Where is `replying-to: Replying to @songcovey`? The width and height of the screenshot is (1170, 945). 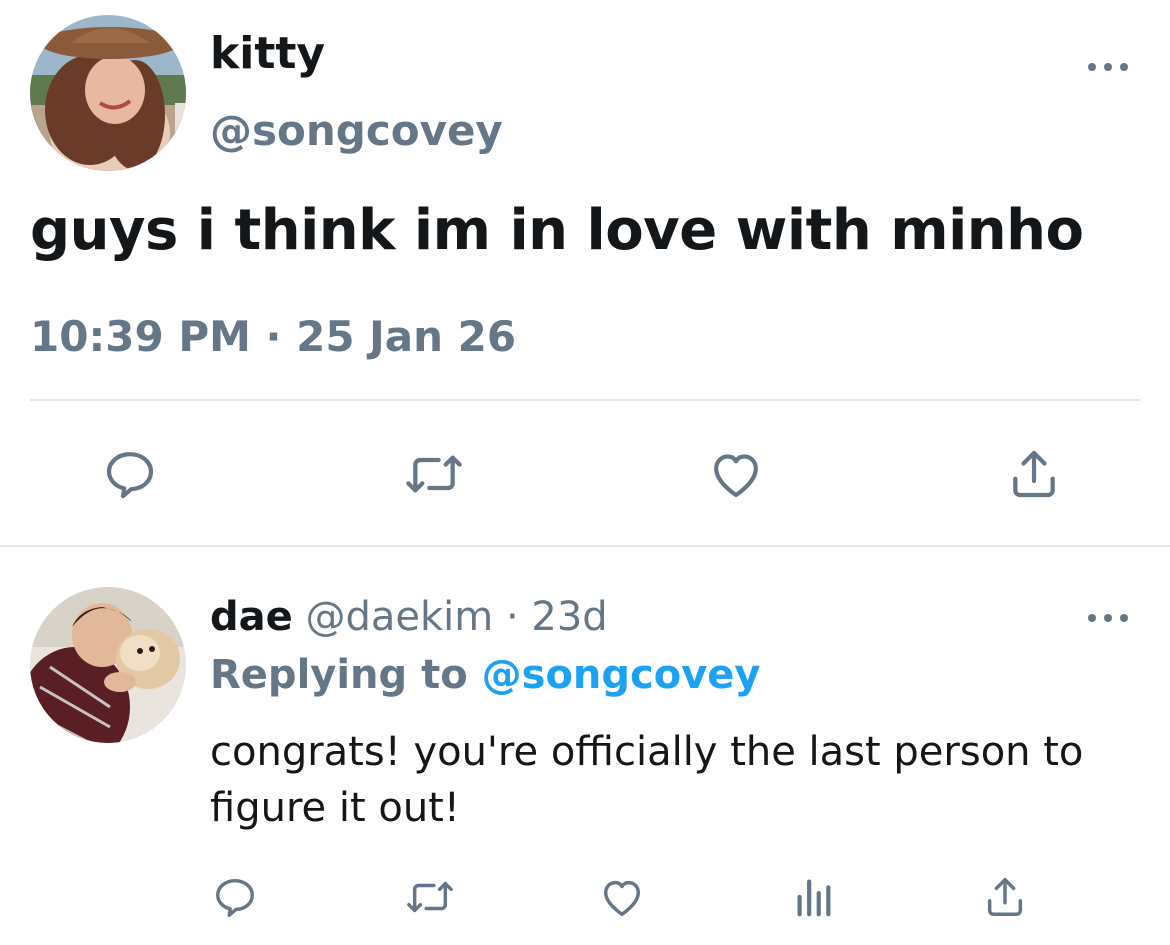 replying-to: Replying to @songcovey is located at coordinates (485, 675).